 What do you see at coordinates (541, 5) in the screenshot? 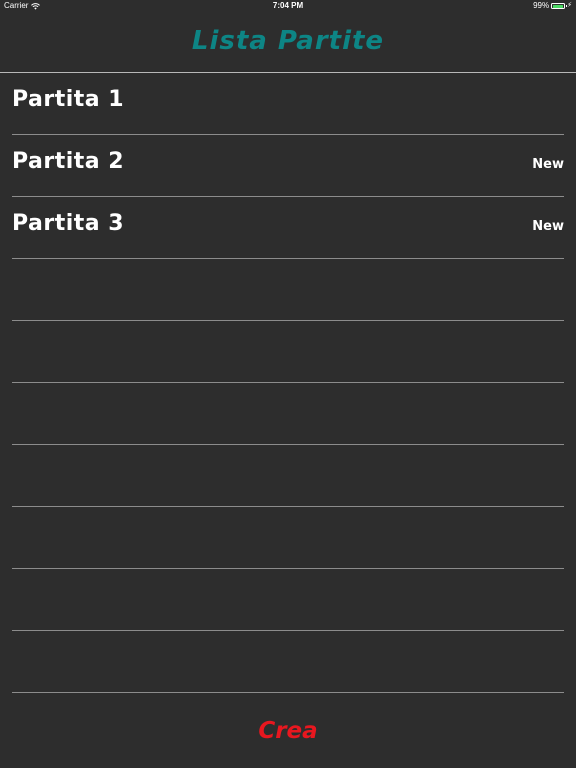
I see `battery-percent: 99%` at bounding box center [541, 5].